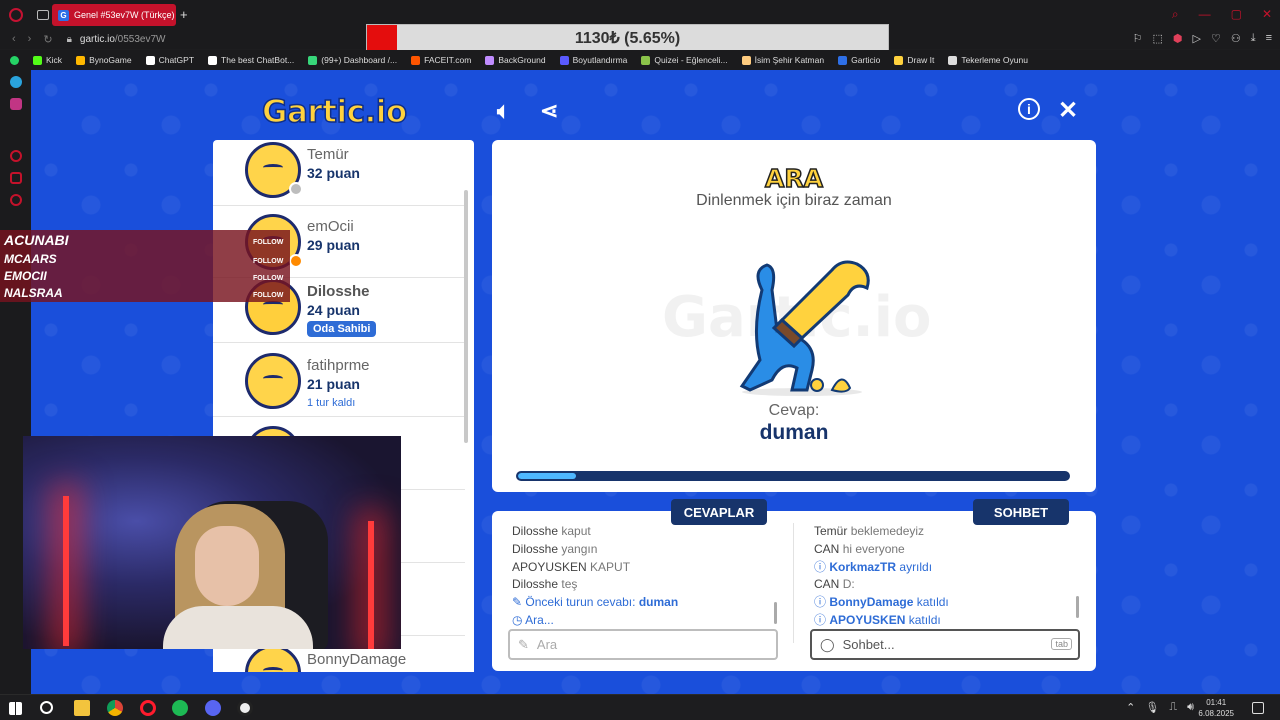 The image size is (1280, 720). I want to click on chat-scrollbar, so click(1077, 607).